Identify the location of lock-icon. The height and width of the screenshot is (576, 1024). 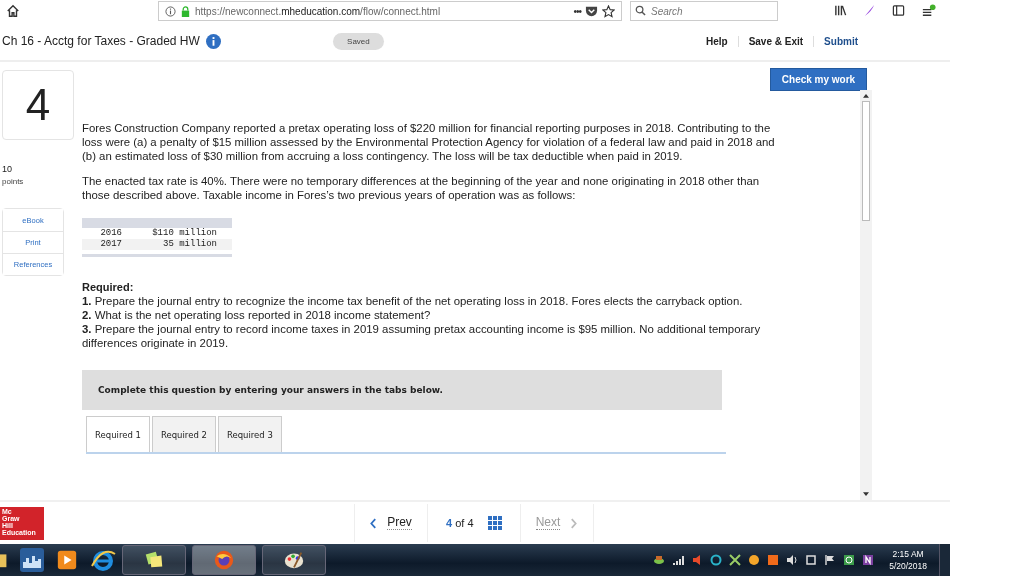
(185, 11).